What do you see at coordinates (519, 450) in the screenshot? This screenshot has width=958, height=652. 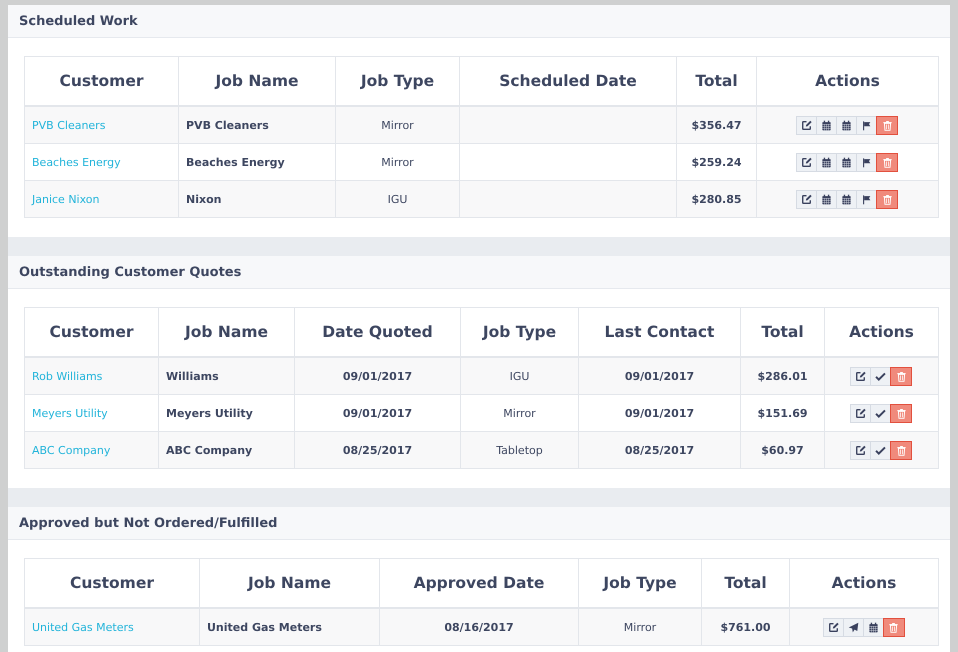 I see `table-cell: Tabletop` at bounding box center [519, 450].